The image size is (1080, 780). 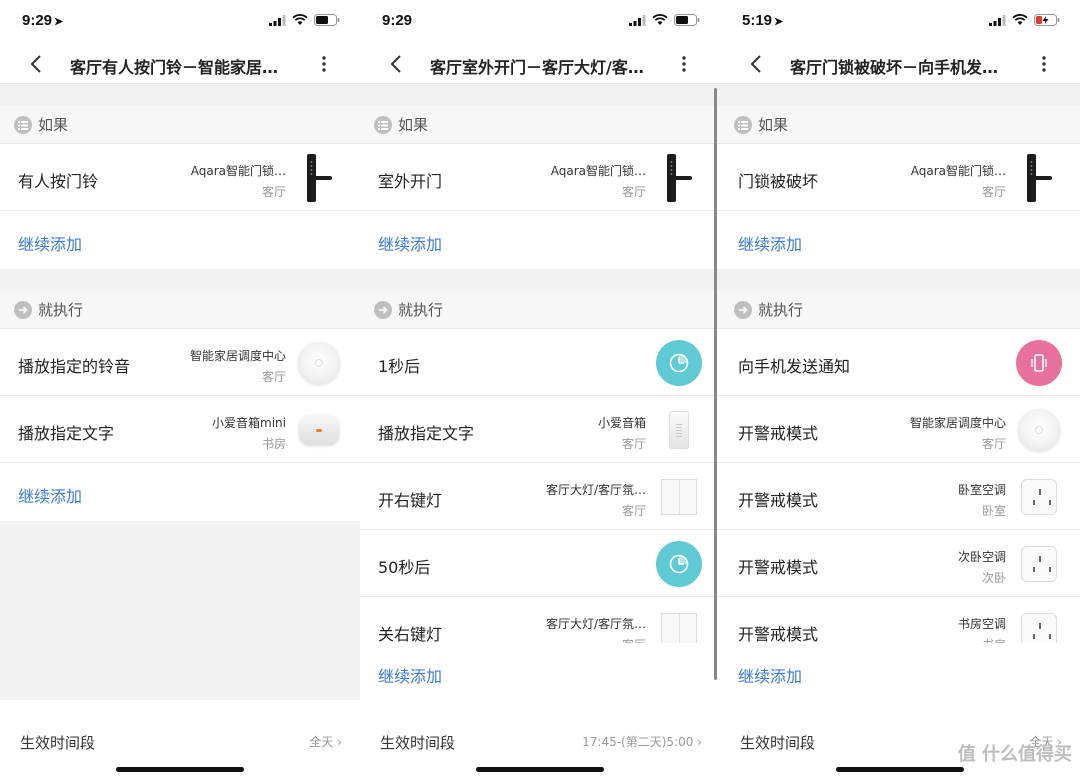 What do you see at coordinates (397, 20) in the screenshot?
I see `status-time: 9:29` at bounding box center [397, 20].